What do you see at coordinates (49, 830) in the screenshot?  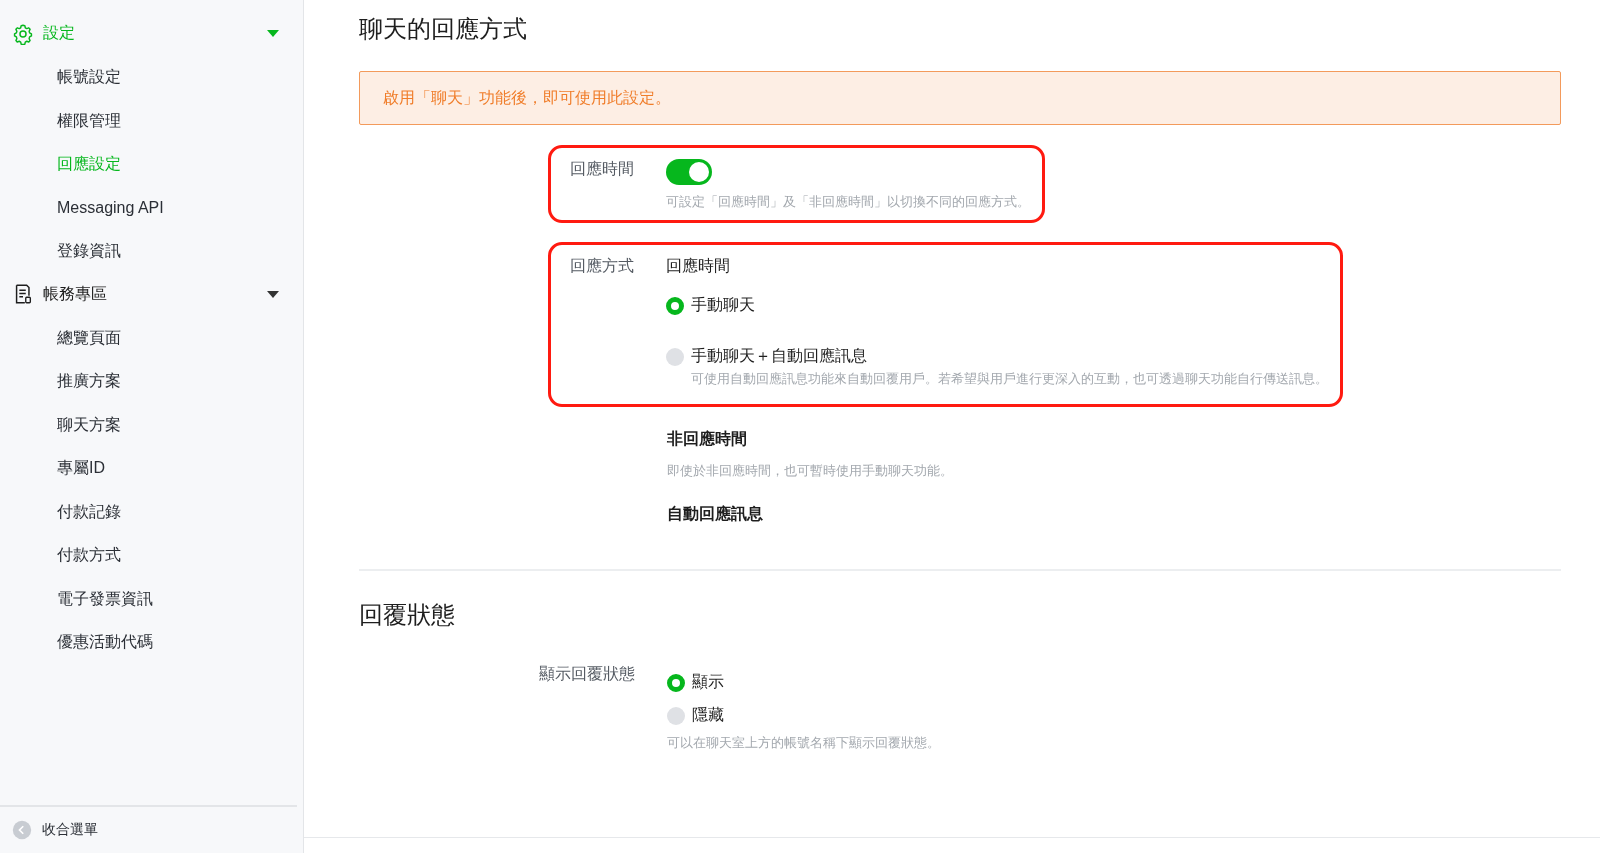 I see `collapse-menu-button: 收合選單` at bounding box center [49, 830].